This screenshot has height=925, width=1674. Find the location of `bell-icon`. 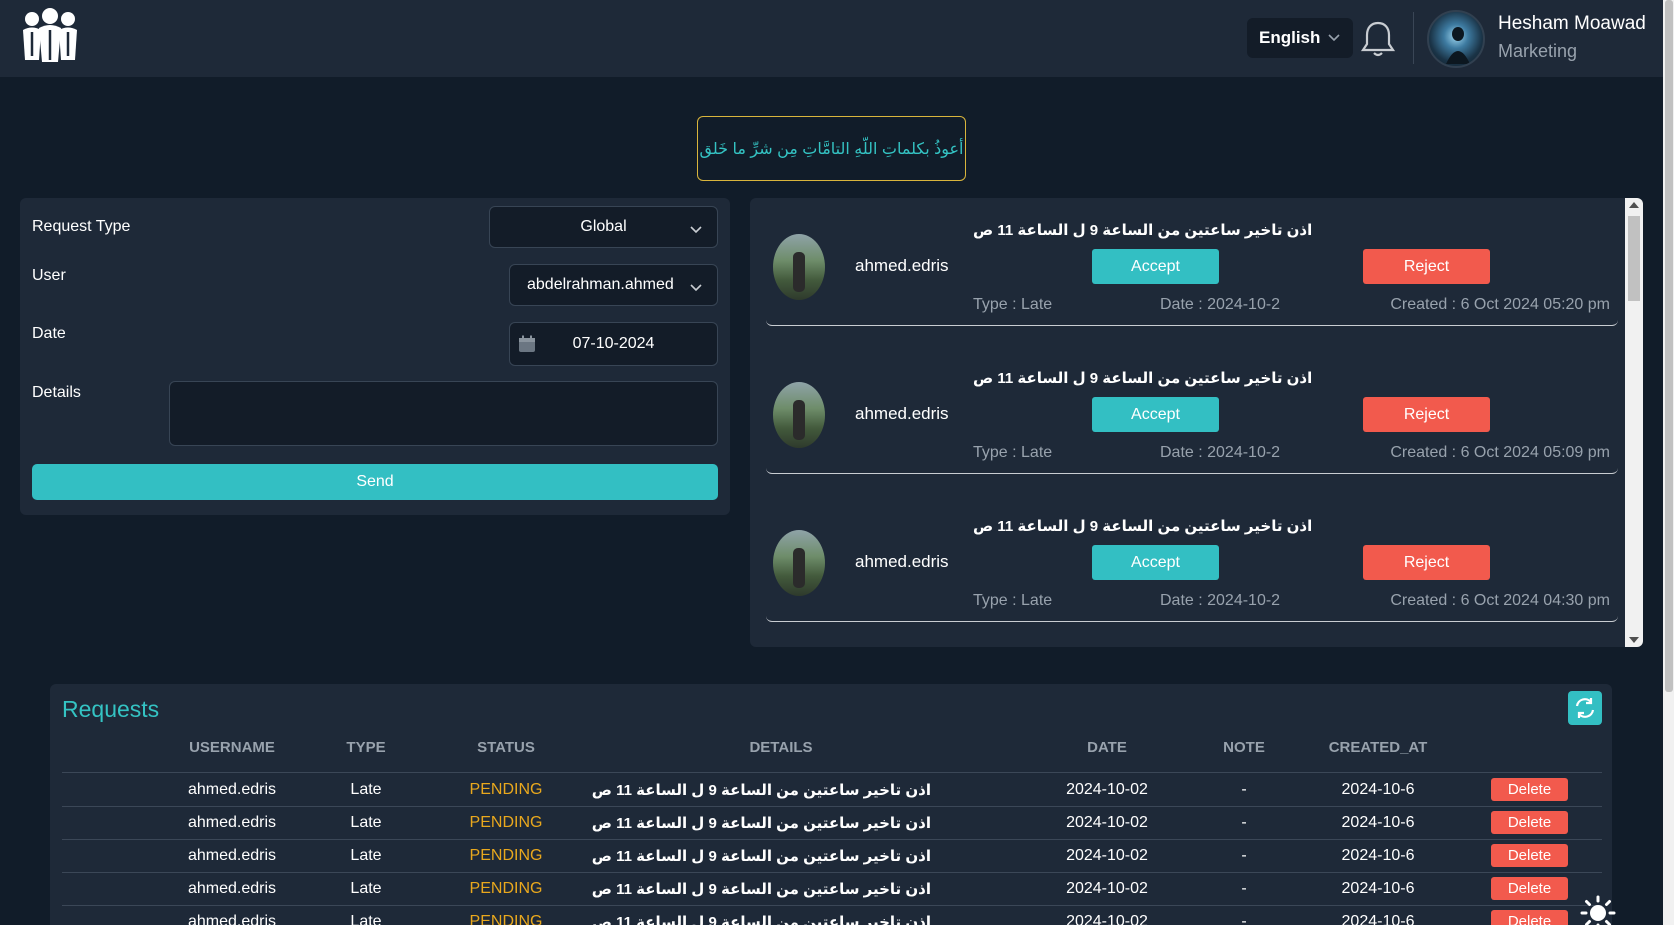

bell-icon is located at coordinates (1378, 38).